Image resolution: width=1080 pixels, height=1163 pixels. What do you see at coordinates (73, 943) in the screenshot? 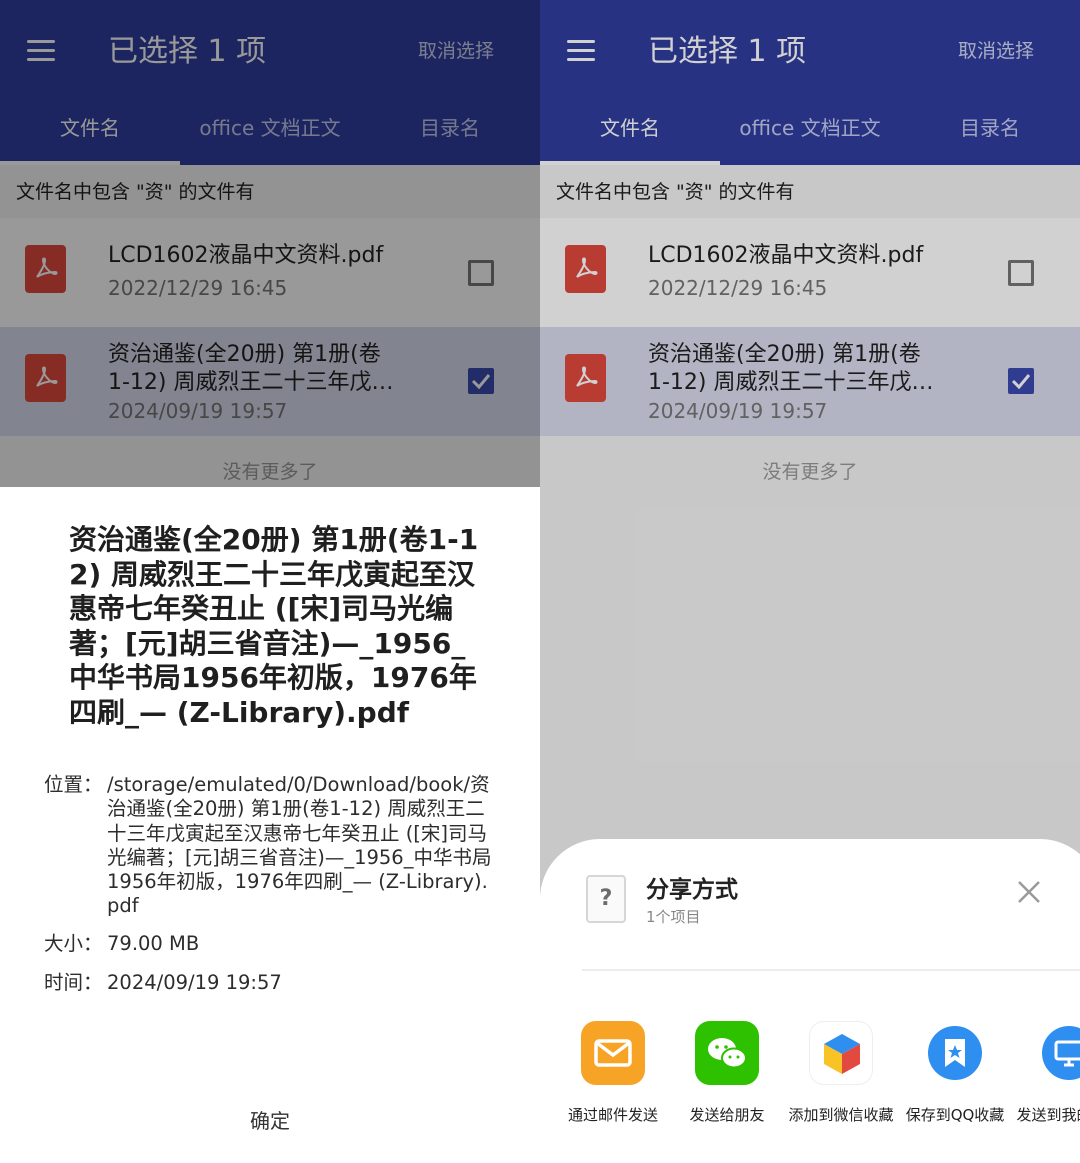
I see `size-label: 大小：` at bounding box center [73, 943].